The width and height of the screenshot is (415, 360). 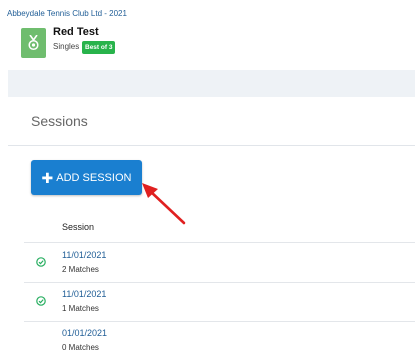 I want to click on add-session-button: ✚ ADD SESSION, so click(x=86, y=177).